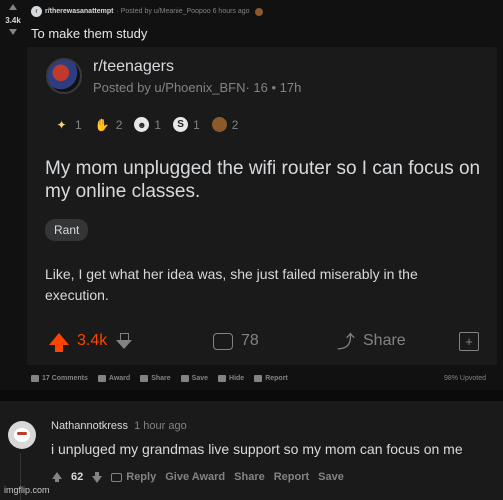 Image resolution: width=503 pixels, height=500 pixels. I want to click on card-share-label: Share, so click(384, 340).